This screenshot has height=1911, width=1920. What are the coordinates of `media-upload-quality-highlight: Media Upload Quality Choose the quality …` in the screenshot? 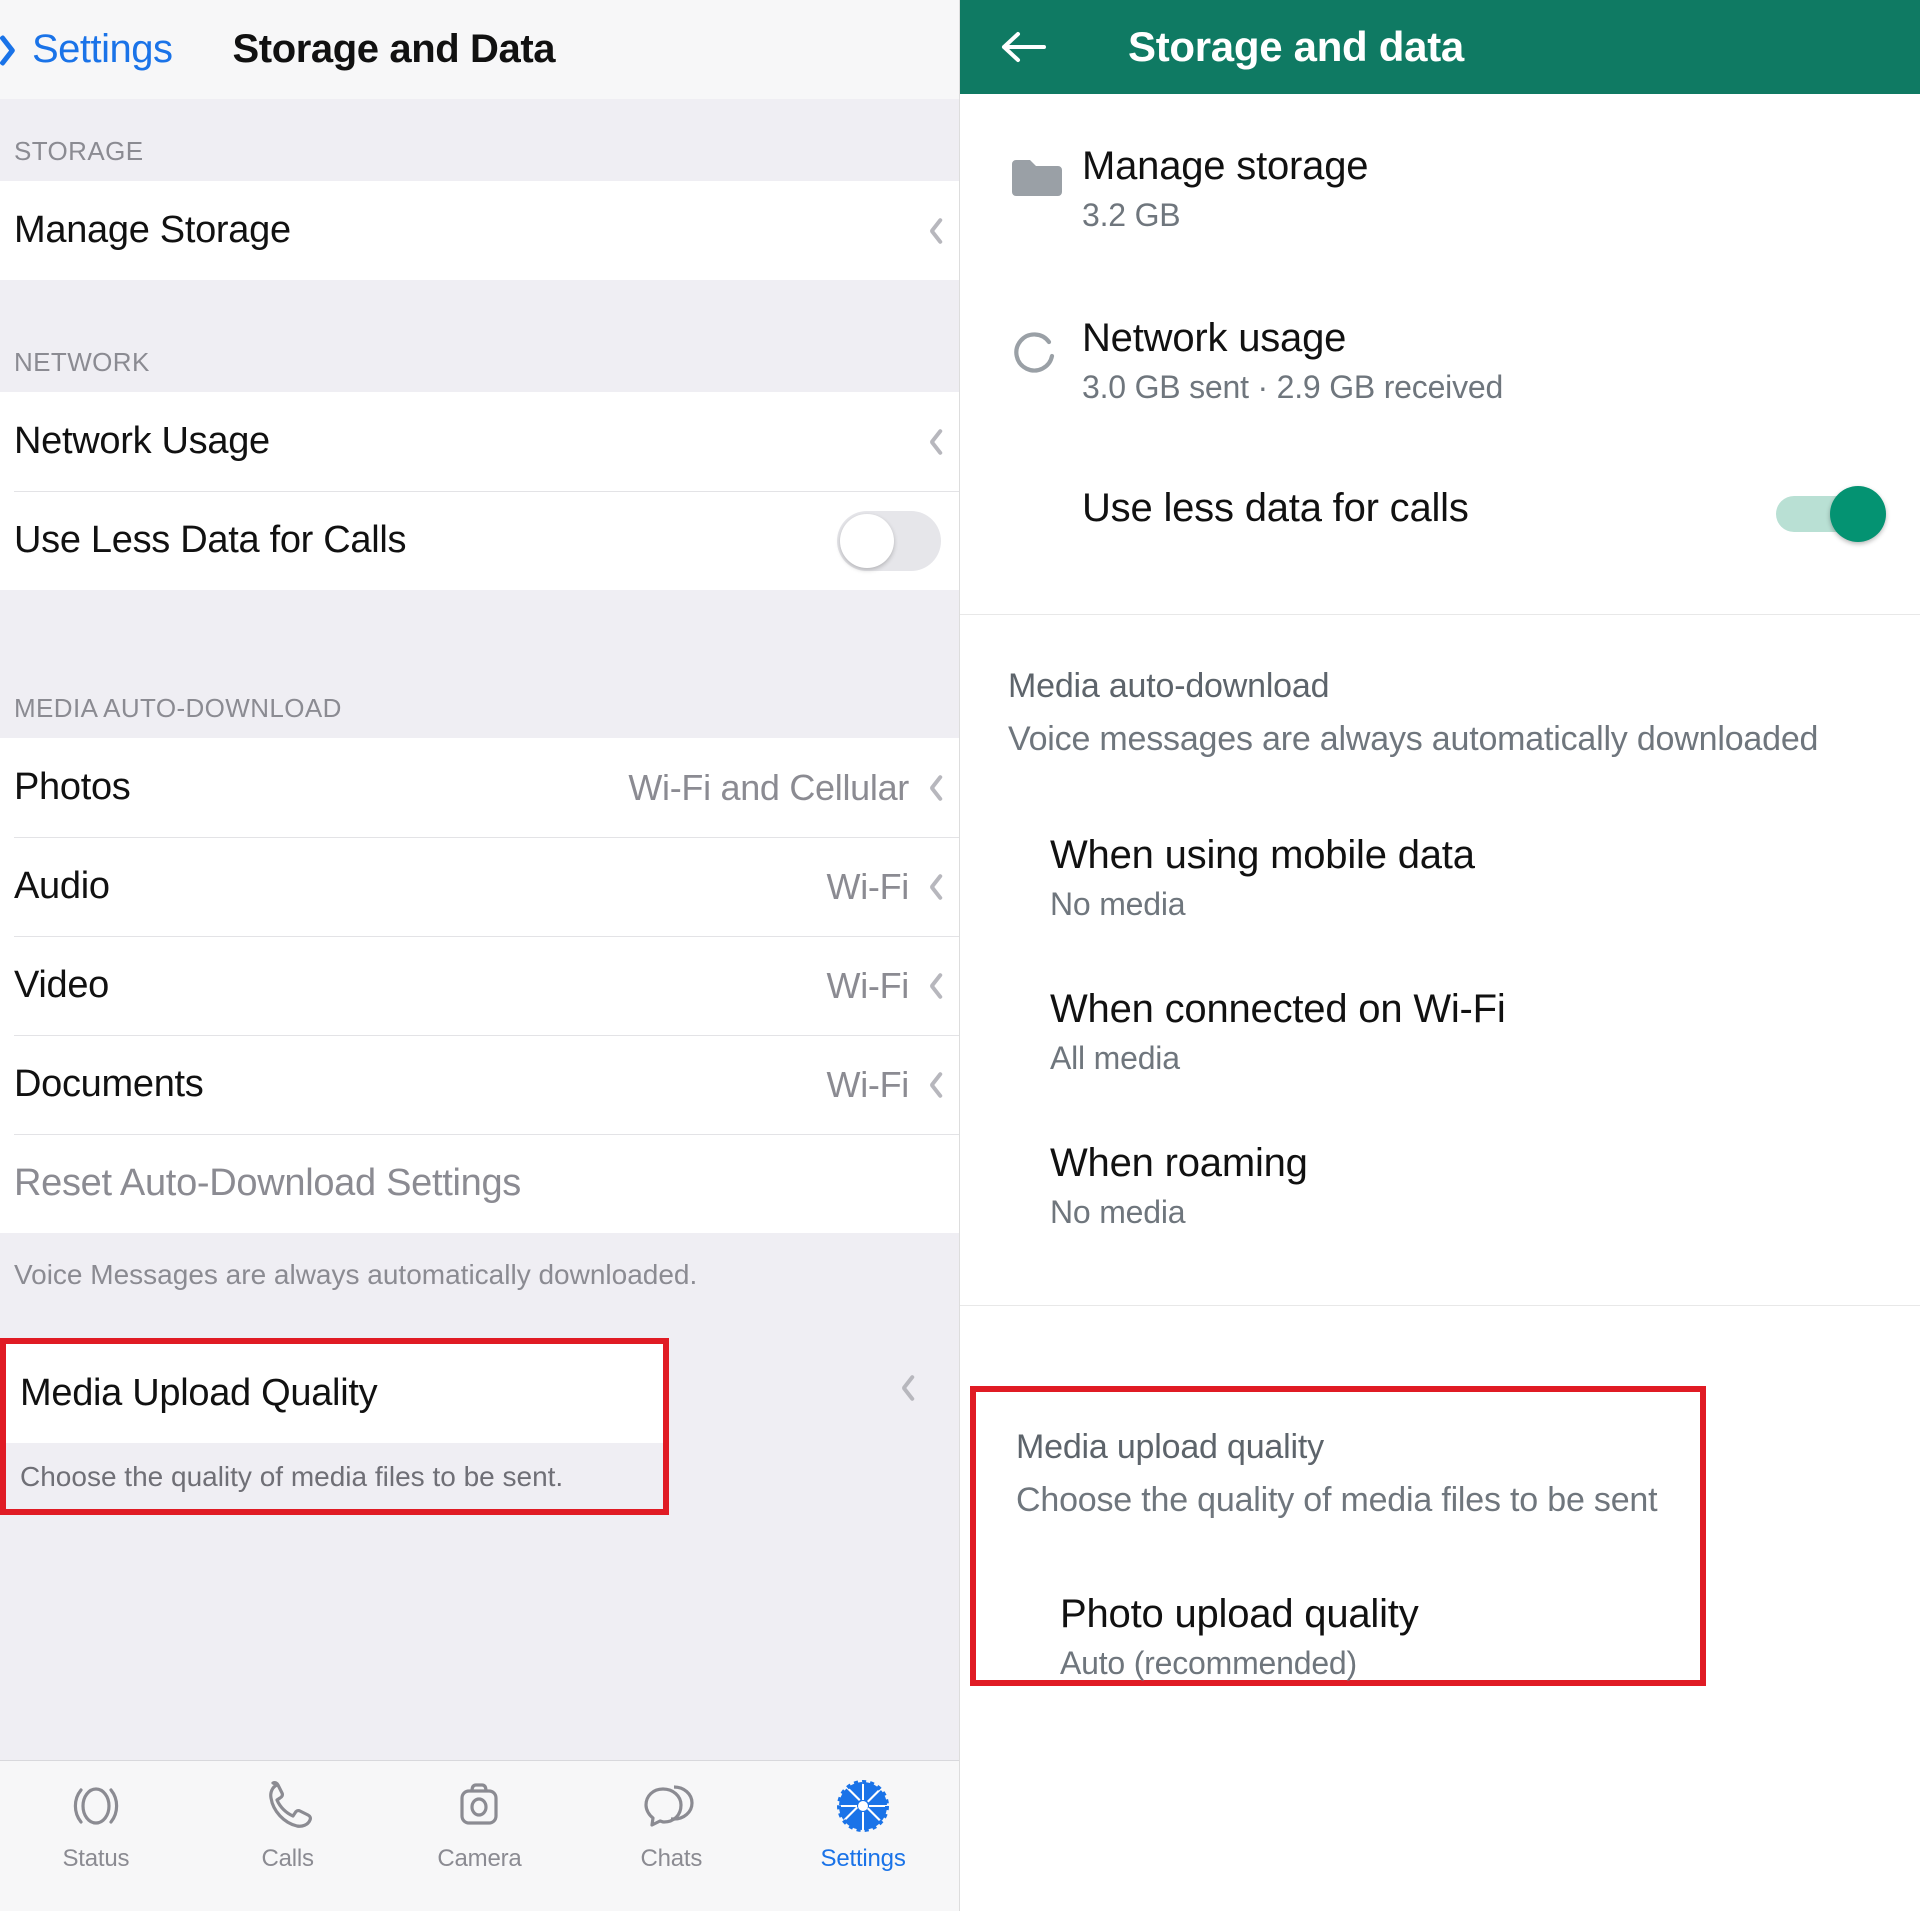 It's located at (334, 1426).